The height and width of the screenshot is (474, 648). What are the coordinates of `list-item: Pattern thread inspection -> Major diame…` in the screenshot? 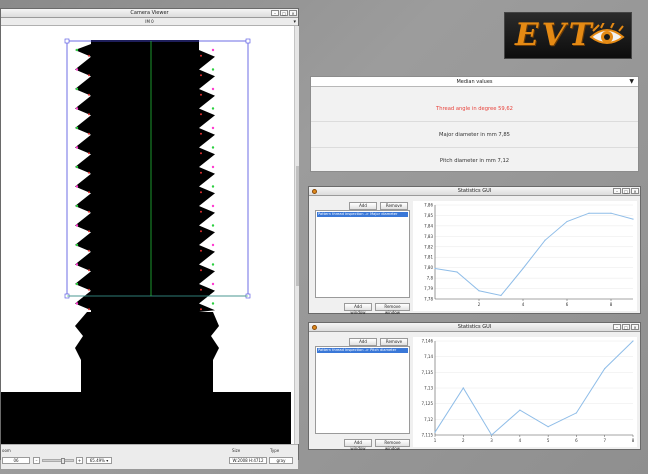 It's located at (362, 214).